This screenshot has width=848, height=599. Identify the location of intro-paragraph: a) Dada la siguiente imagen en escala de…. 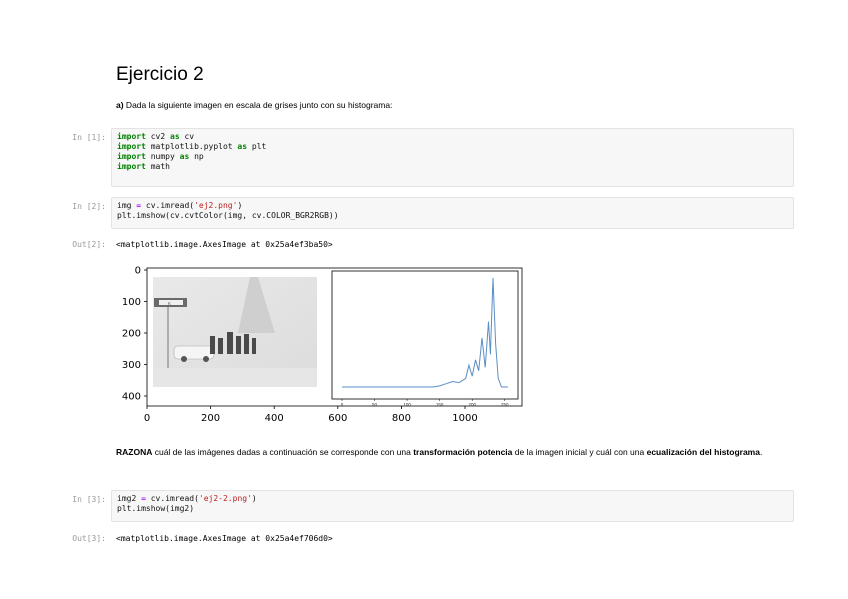
(254, 105).